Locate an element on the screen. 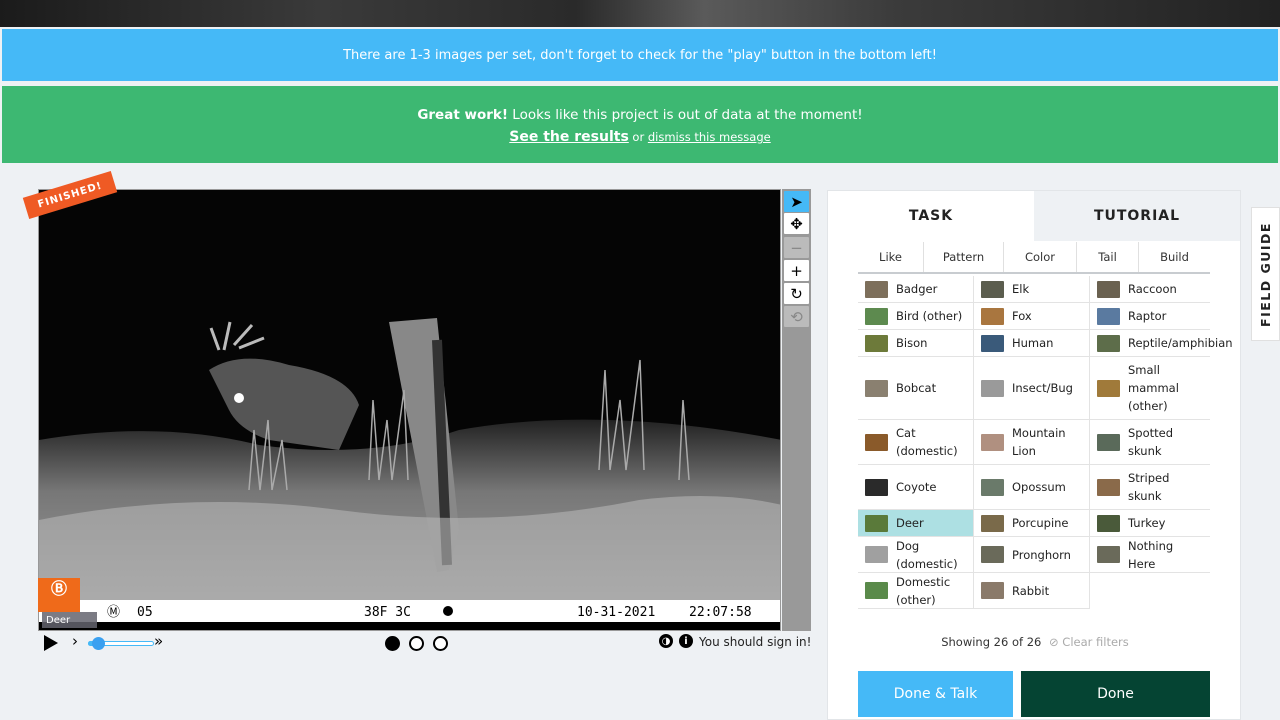 This screenshot has width=1280, height=720. contrast-icon: ◑ is located at coordinates (666, 641).